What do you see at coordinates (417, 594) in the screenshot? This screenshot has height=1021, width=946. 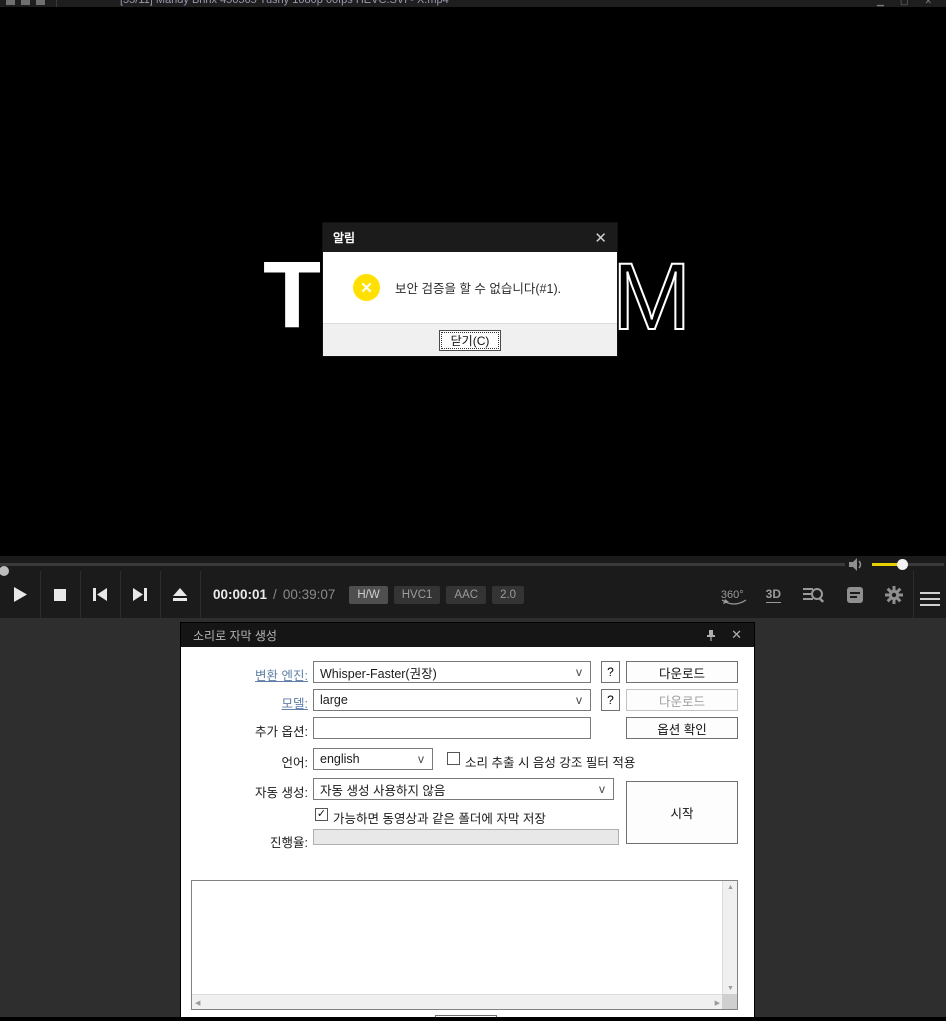 I see `video-codec-badge: HVC1` at bounding box center [417, 594].